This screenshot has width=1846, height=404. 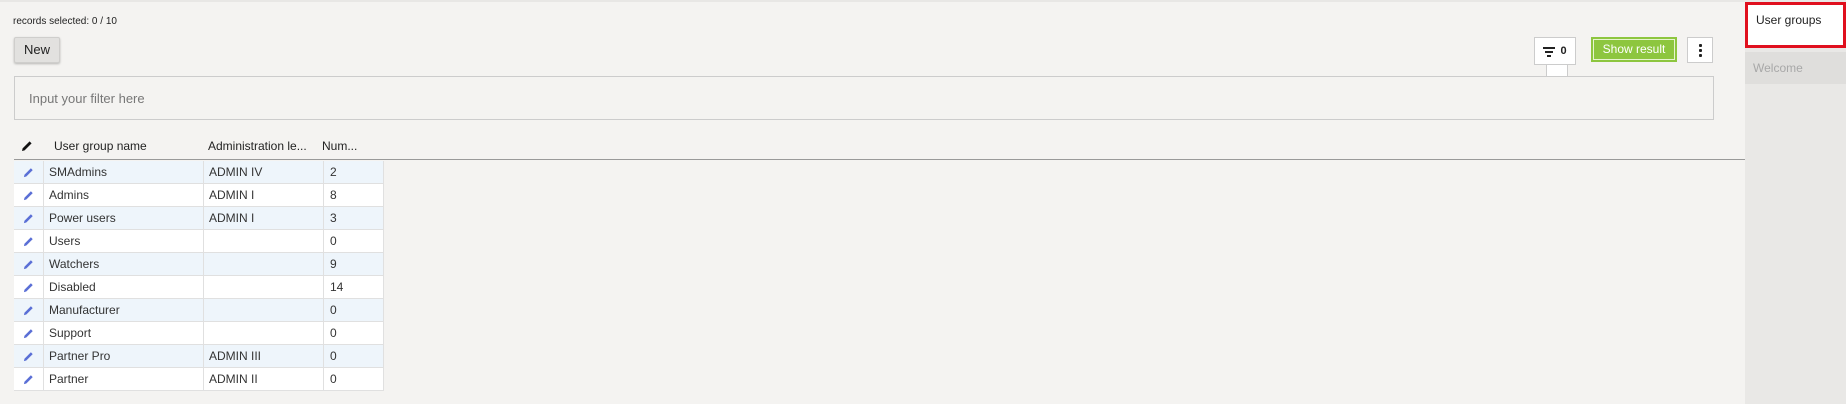 What do you see at coordinates (65, 21) in the screenshot?
I see `records-selected-text: records selected: 0 / 10` at bounding box center [65, 21].